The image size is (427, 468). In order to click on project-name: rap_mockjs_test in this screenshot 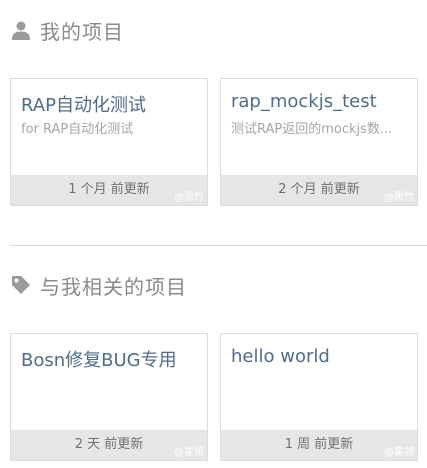, I will do `click(304, 101)`.